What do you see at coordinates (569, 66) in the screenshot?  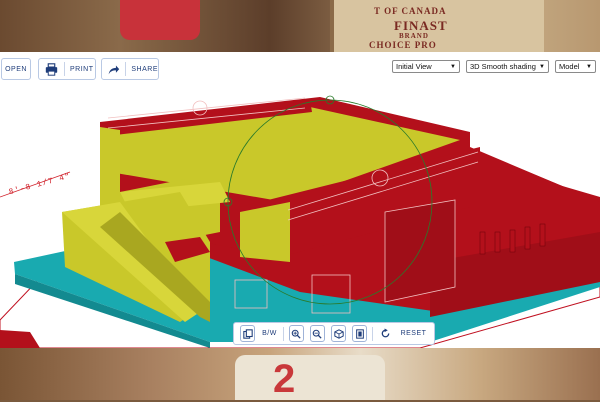 I see `mode-value: Model` at bounding box center [569, 66].